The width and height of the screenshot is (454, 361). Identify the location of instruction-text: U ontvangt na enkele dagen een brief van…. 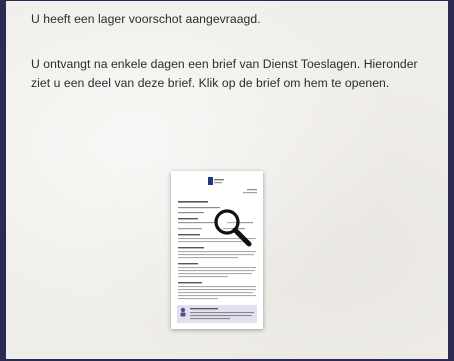
(224, 73).